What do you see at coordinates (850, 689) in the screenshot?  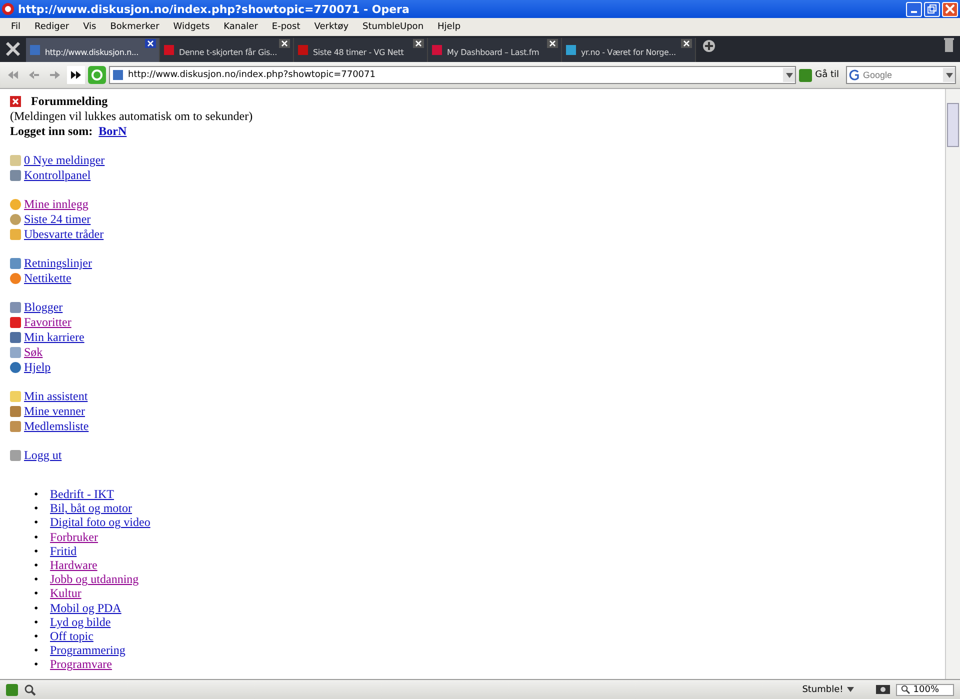 I see `caret-icon` at bounding box center [850, 689].